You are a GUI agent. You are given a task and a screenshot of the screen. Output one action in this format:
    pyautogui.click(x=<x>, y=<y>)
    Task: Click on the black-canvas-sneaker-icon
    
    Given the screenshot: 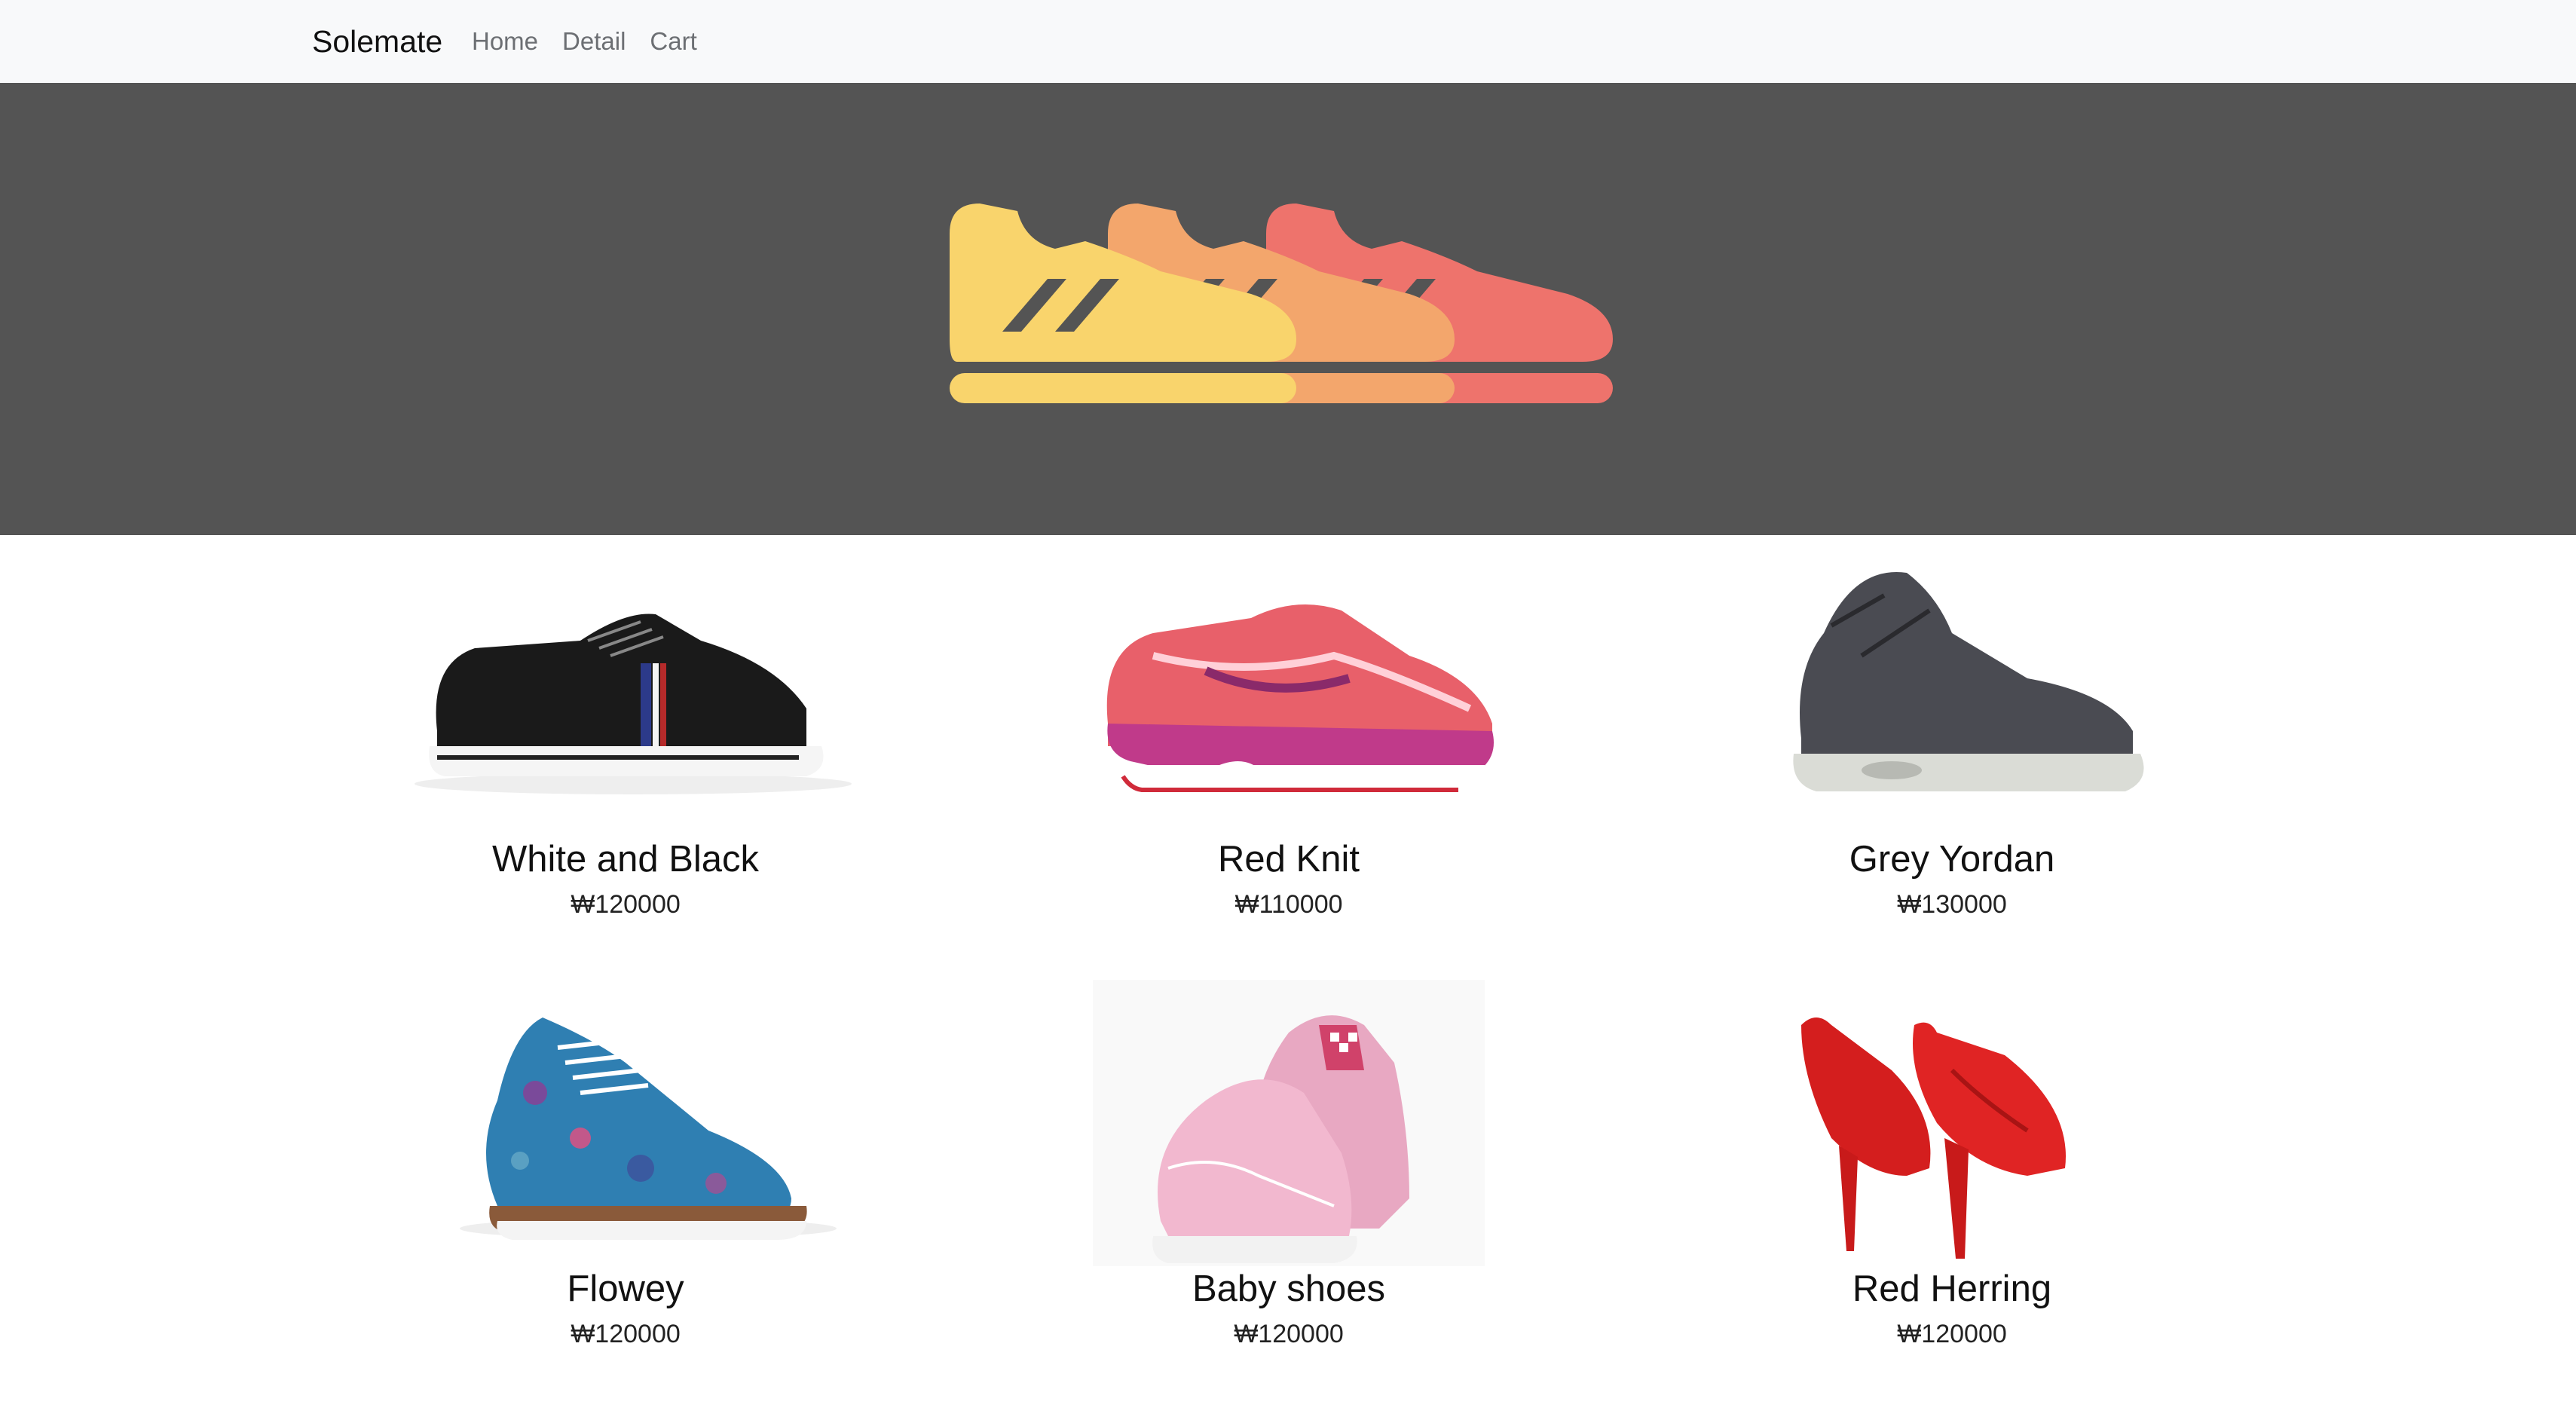 What is the action you would take?
    pyautogui.click(x=633, y=704)
    